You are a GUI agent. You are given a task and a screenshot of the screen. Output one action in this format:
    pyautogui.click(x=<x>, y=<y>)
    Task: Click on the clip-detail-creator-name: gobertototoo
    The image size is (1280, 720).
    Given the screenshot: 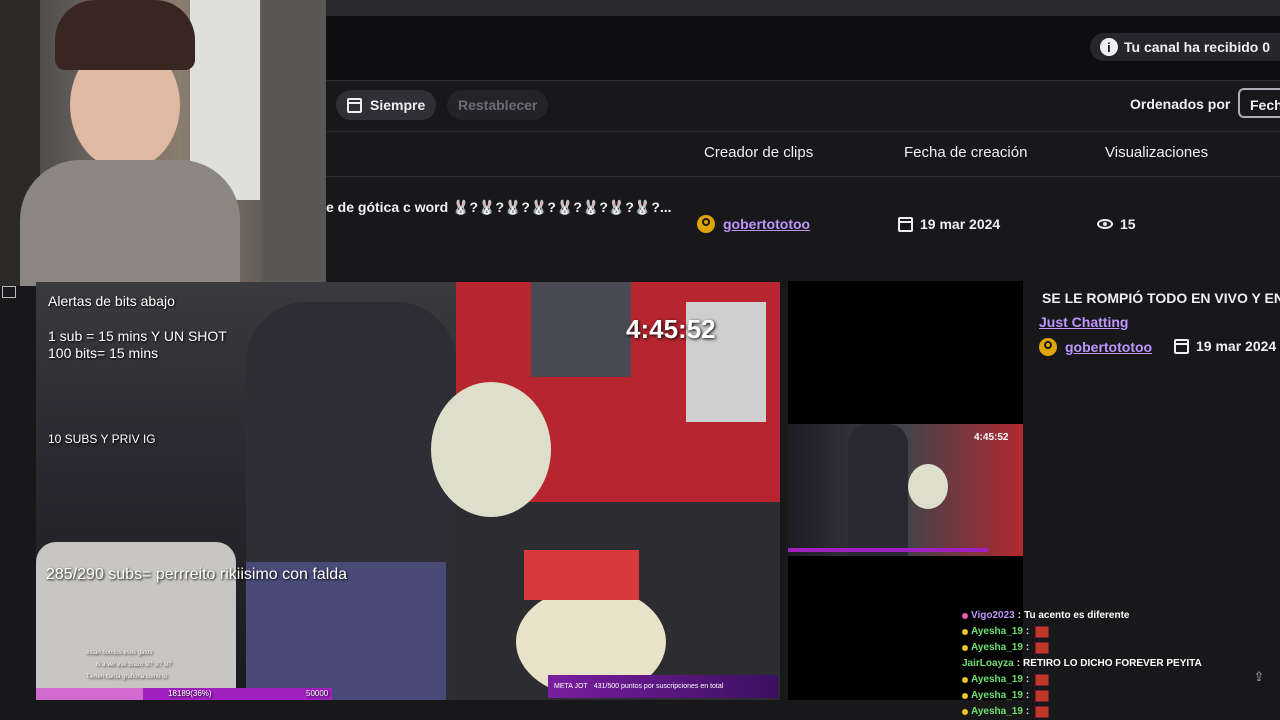 What is the action you would take?
    pyautogui.click(x=1109, y=347)
    